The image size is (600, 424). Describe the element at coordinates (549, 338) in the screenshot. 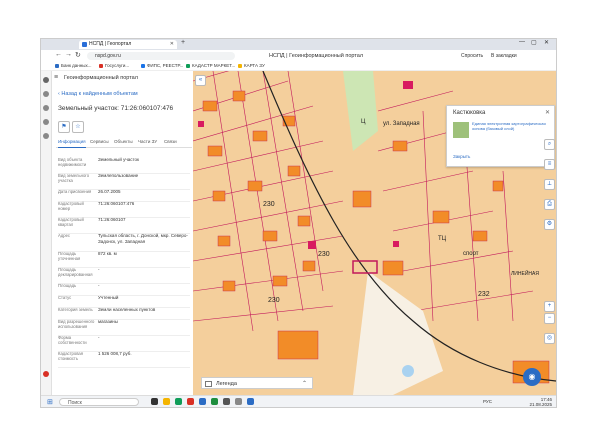

I see `locate-icon: ◎` at that location.